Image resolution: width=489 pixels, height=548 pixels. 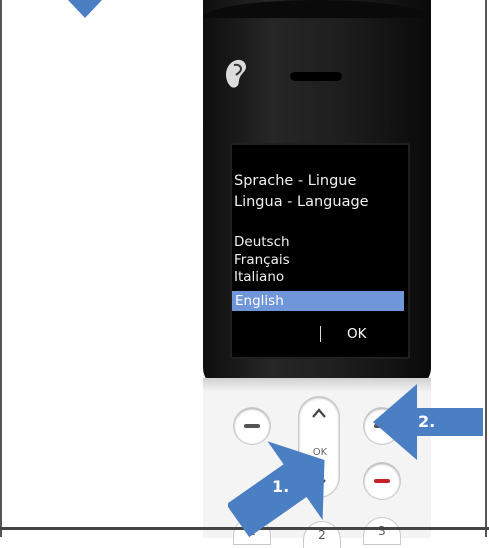 What do you see at coordinates (318, 301) in the screenshot?
I see `language-option-english-selected: English` at bounding box center [318, 301].